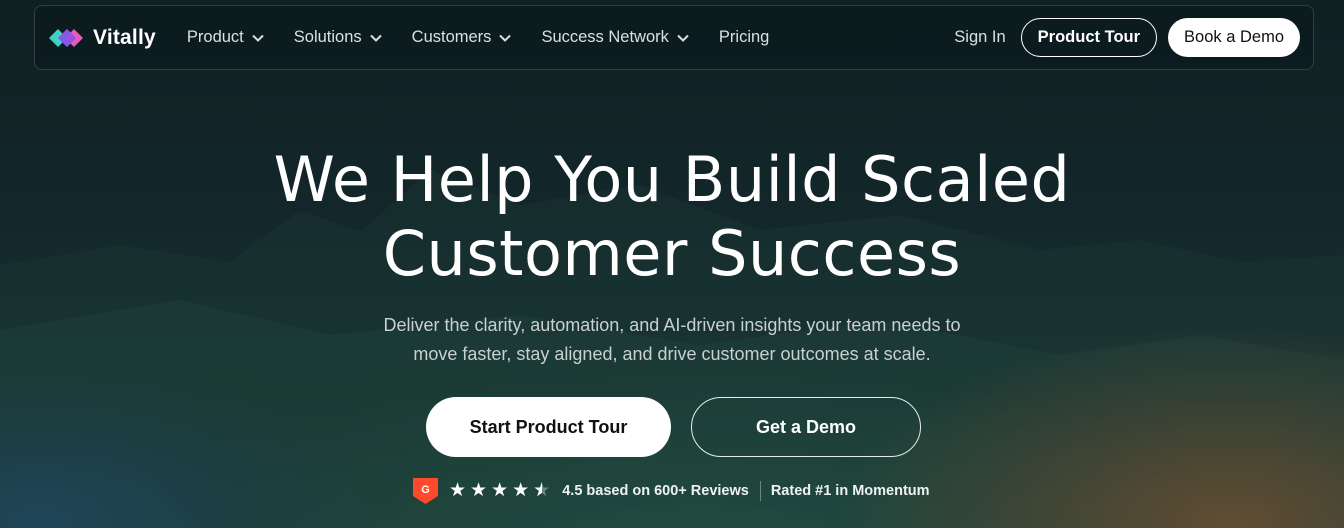 The image size is (1344, 528). I want to click on nav-item-label: Customers, so click(451, 37).